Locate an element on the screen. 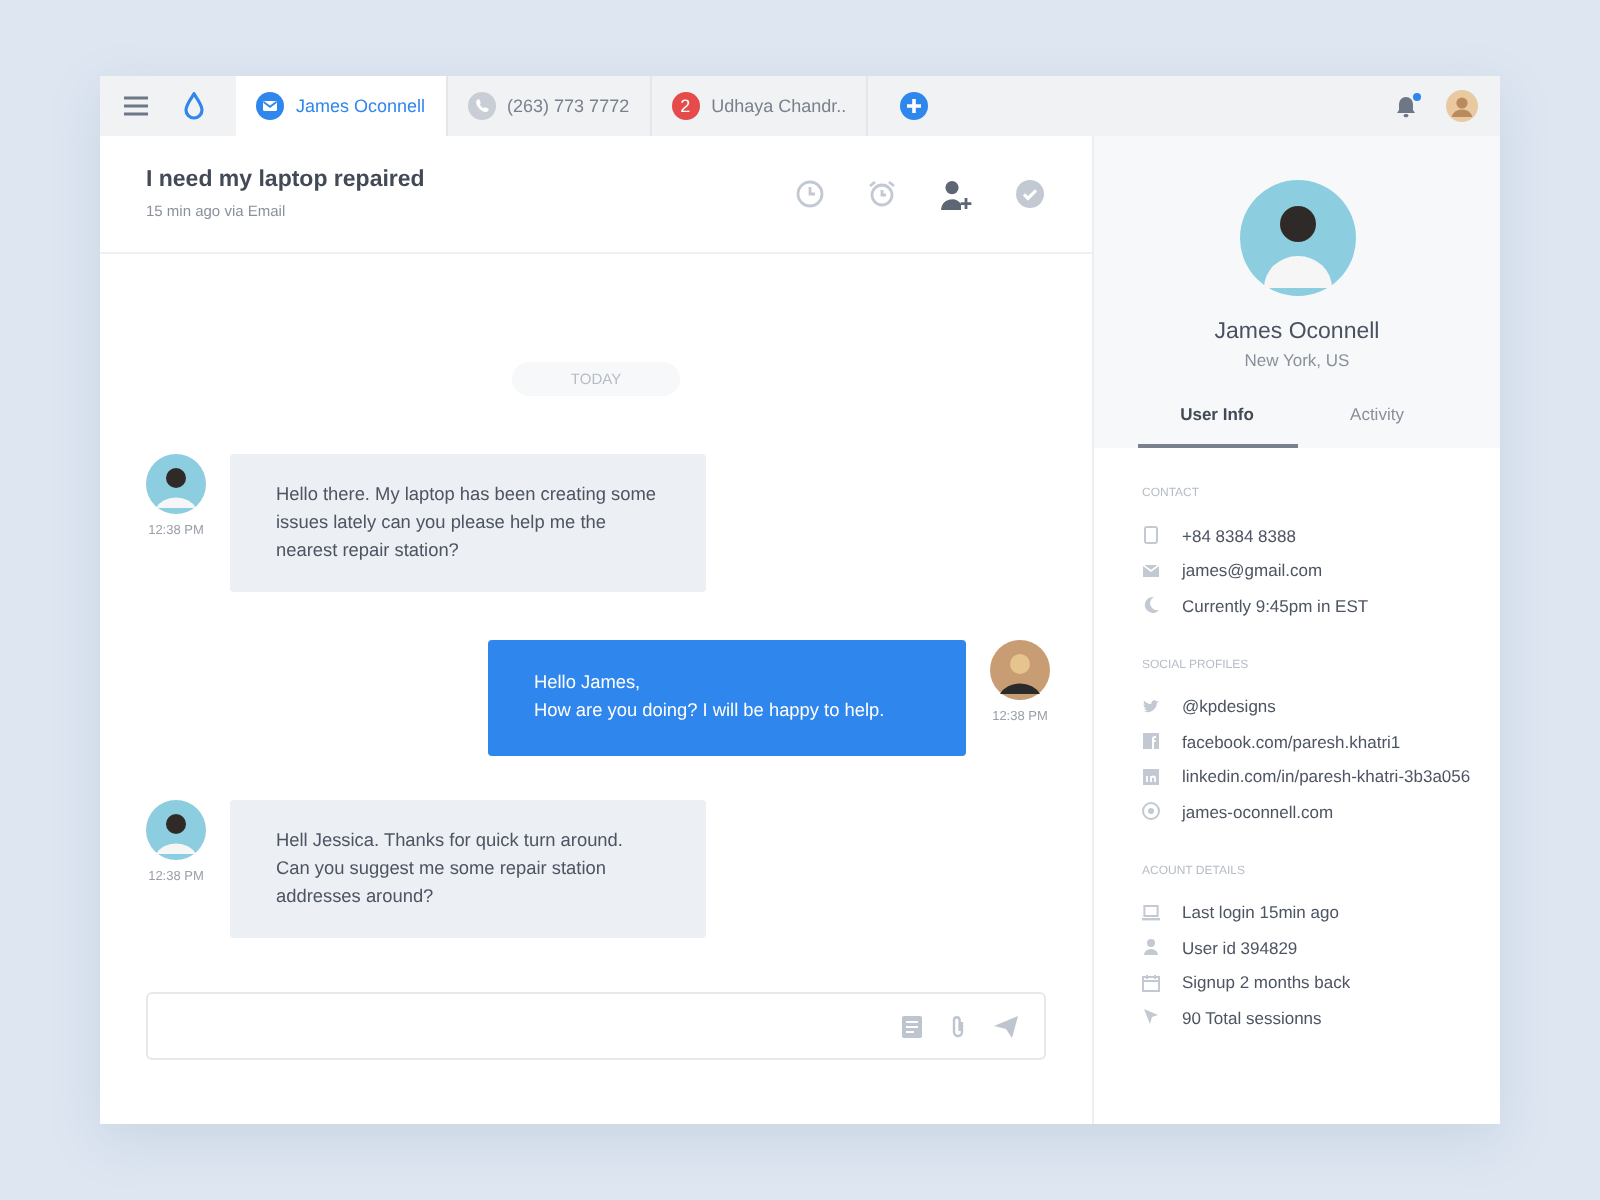  calendar-icon is located at coordinates (1151, 982).